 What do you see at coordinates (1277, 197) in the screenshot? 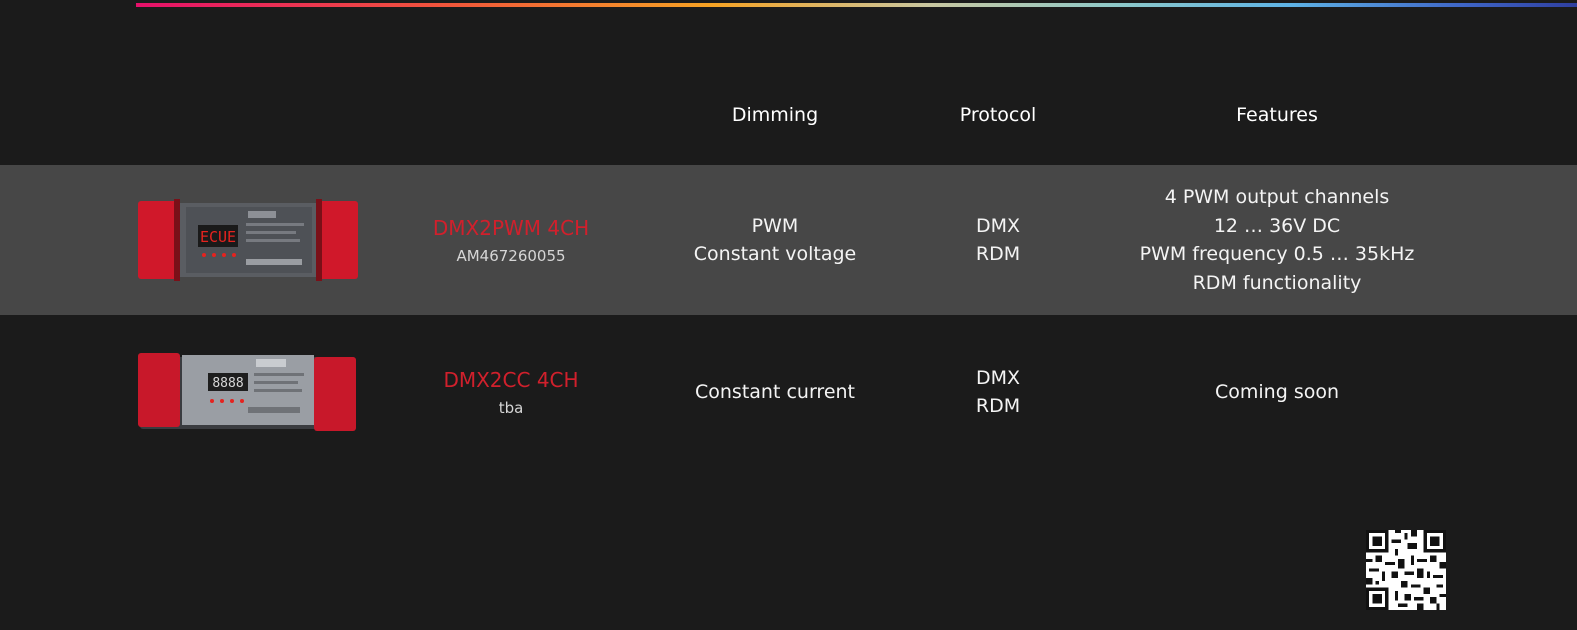
I see `feature-item: 4 PWM output channels` at bounding box center [1277, 197].